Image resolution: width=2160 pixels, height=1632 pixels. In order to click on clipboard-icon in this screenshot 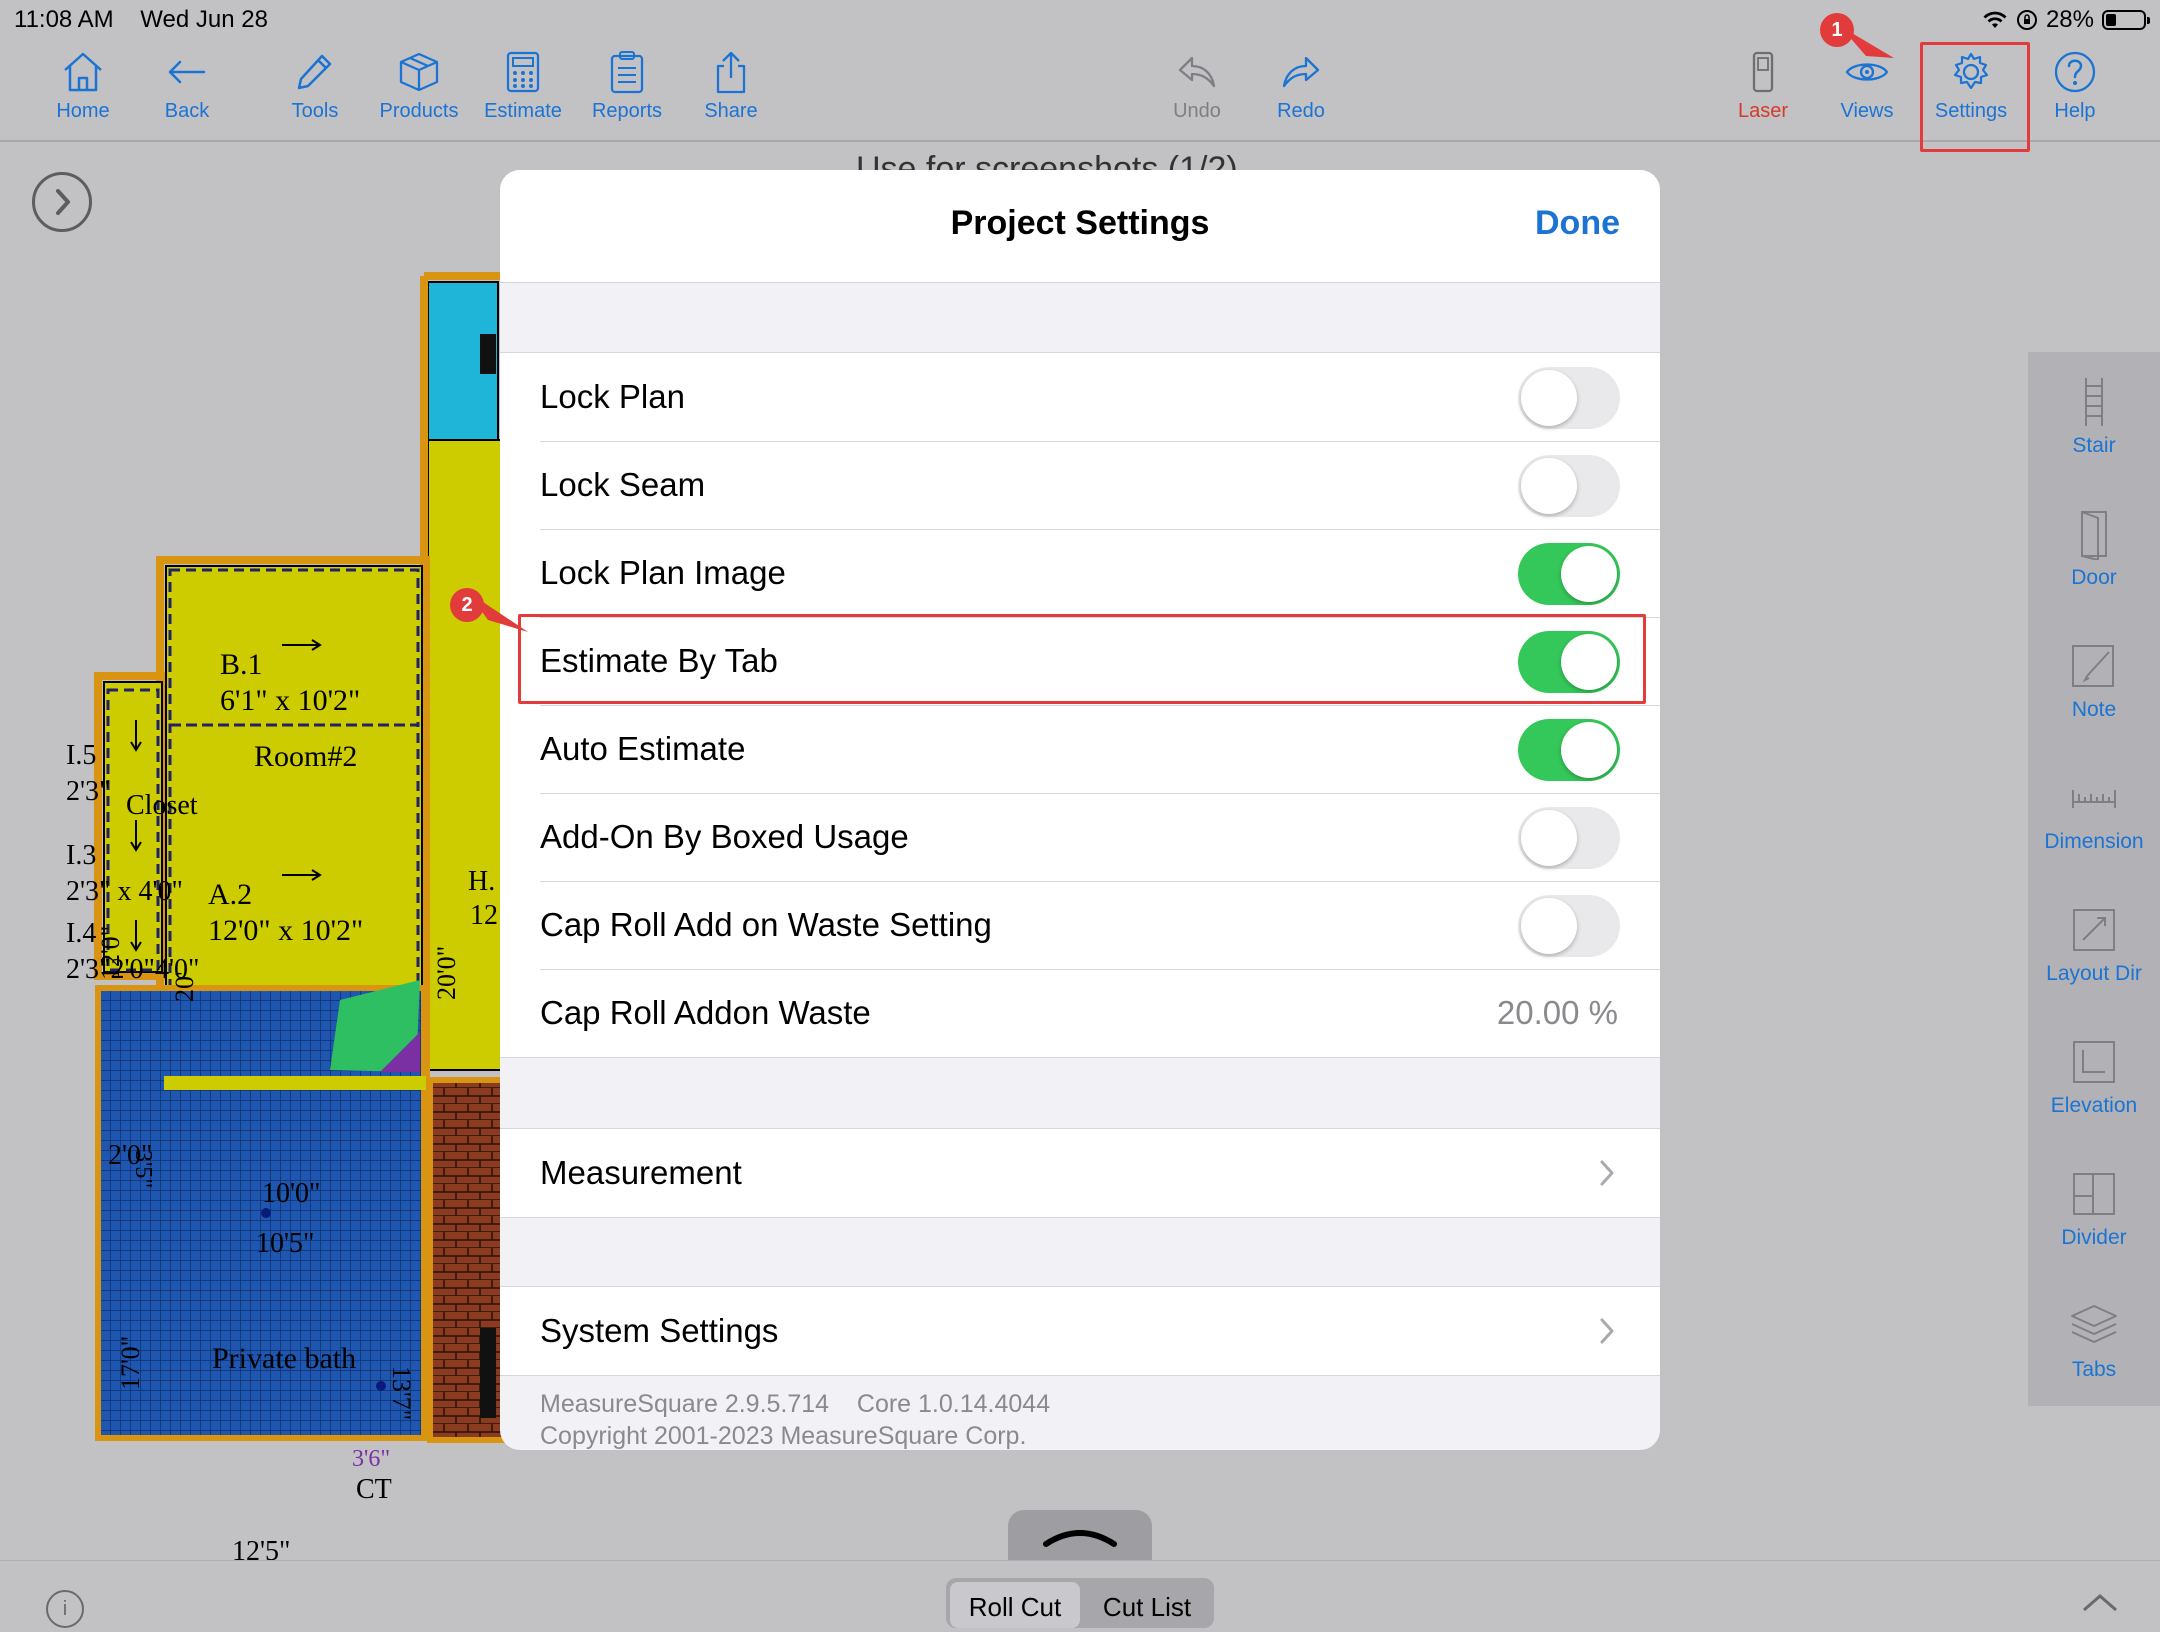, I will do `click(627, 72)`.